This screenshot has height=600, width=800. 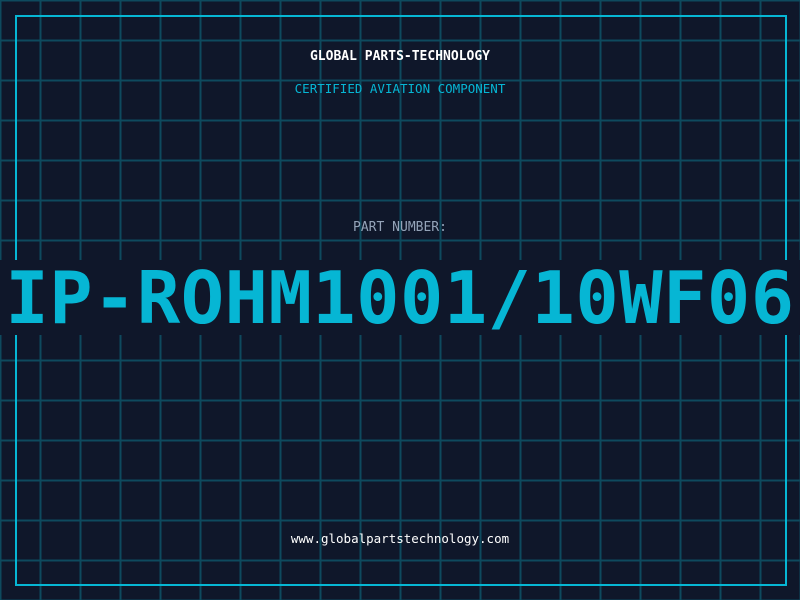 I want to click on part-number: IP-ROHM1001/10WF06, so click(x=400, y=298).